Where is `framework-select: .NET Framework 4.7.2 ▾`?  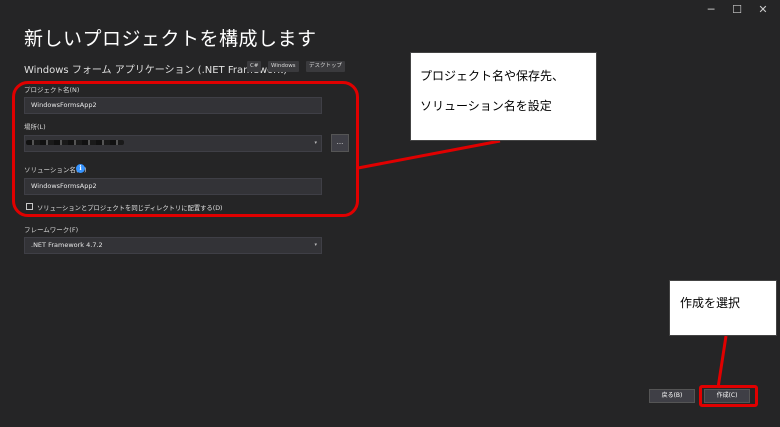
framework-select: .NET Framework 4.7.2 ▾ is located at coordinates (173, 245).